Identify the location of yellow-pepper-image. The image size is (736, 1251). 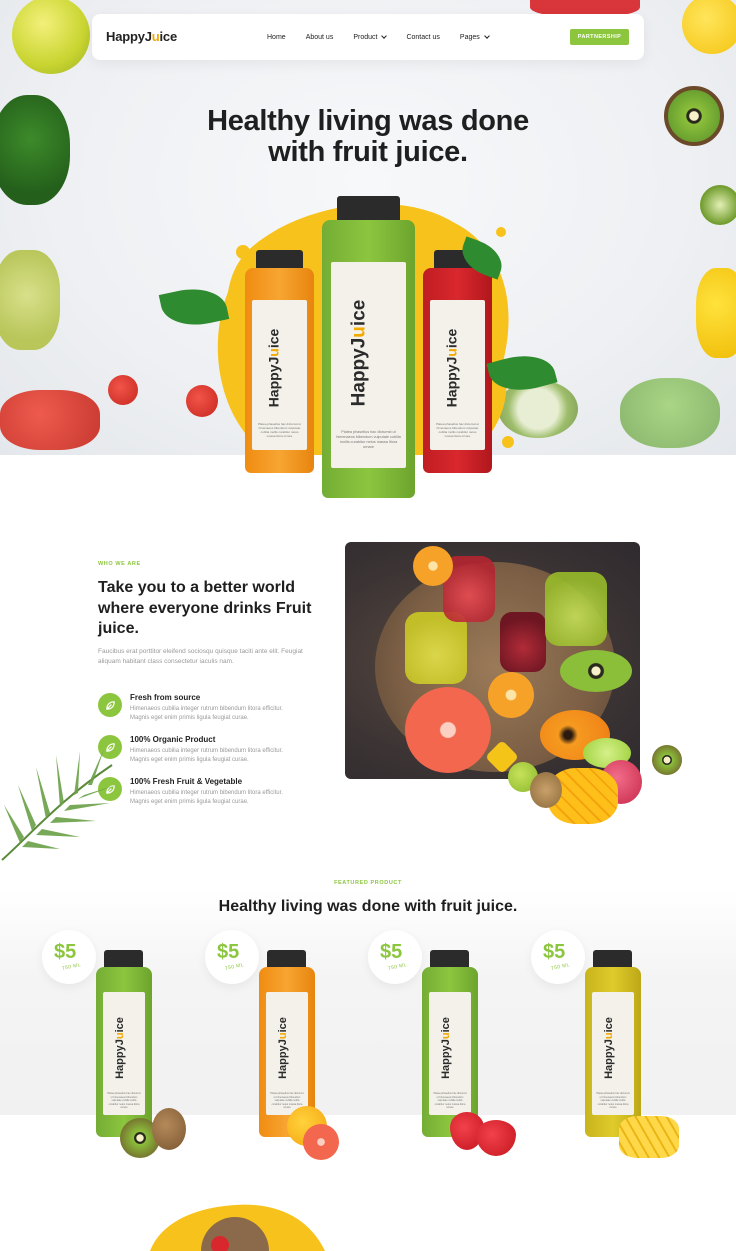
(716, 313).